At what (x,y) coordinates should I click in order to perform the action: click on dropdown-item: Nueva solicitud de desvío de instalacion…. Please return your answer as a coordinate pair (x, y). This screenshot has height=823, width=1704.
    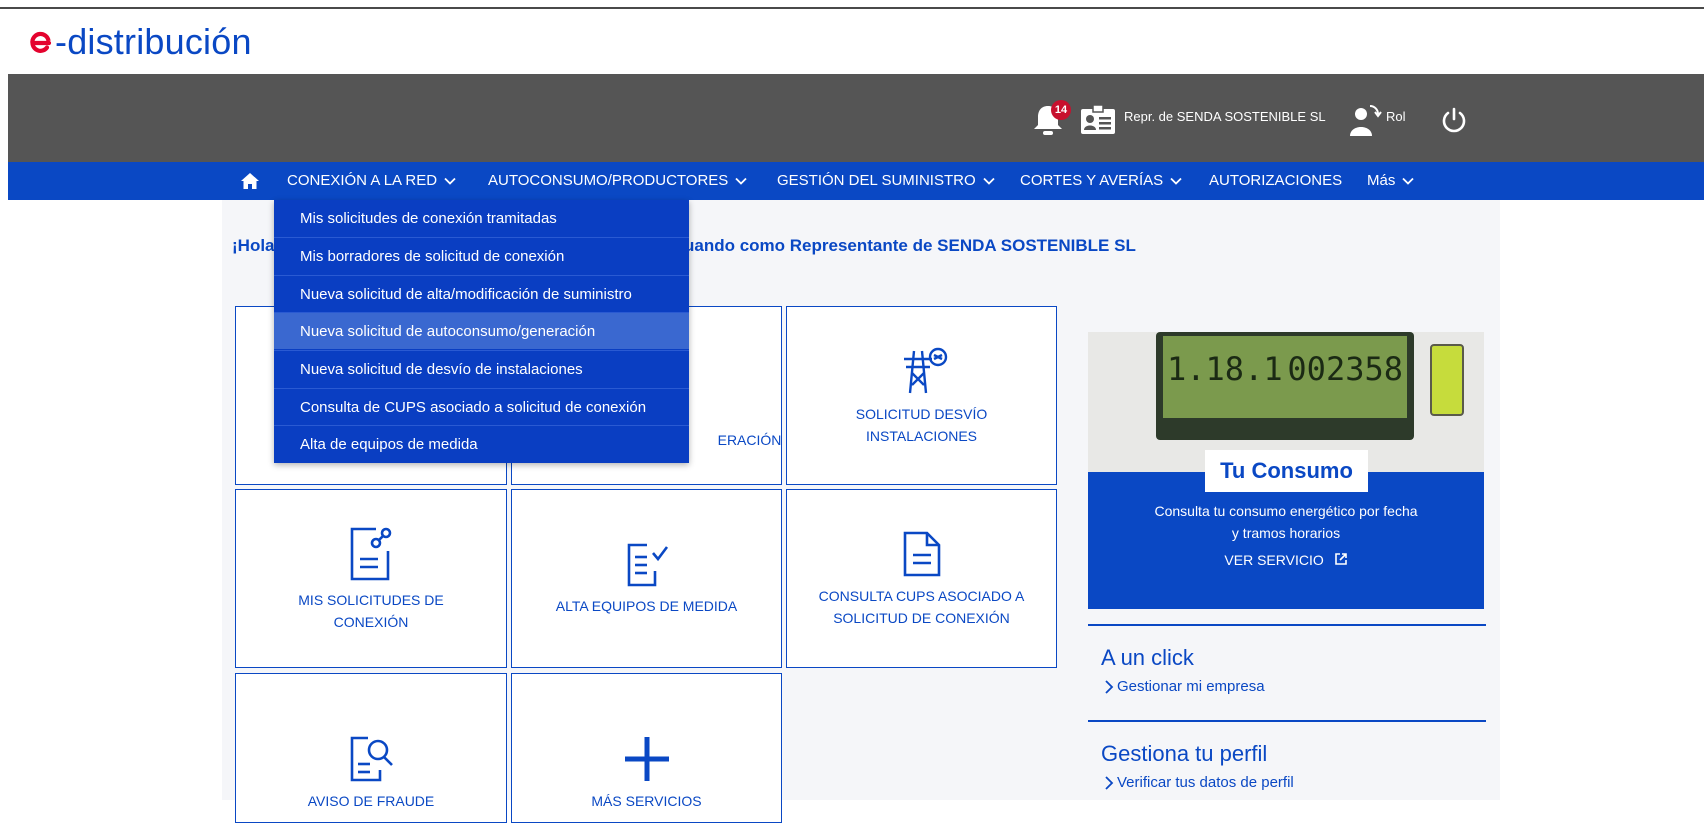
    Looking at the image, I should click on (481, 368).